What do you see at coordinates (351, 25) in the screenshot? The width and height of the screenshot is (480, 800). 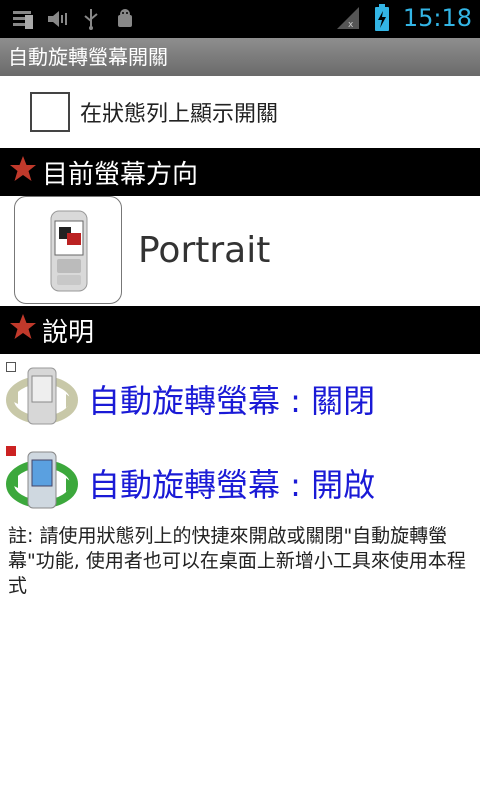 I see `svg-text: x` at bounding box center [351, 25].